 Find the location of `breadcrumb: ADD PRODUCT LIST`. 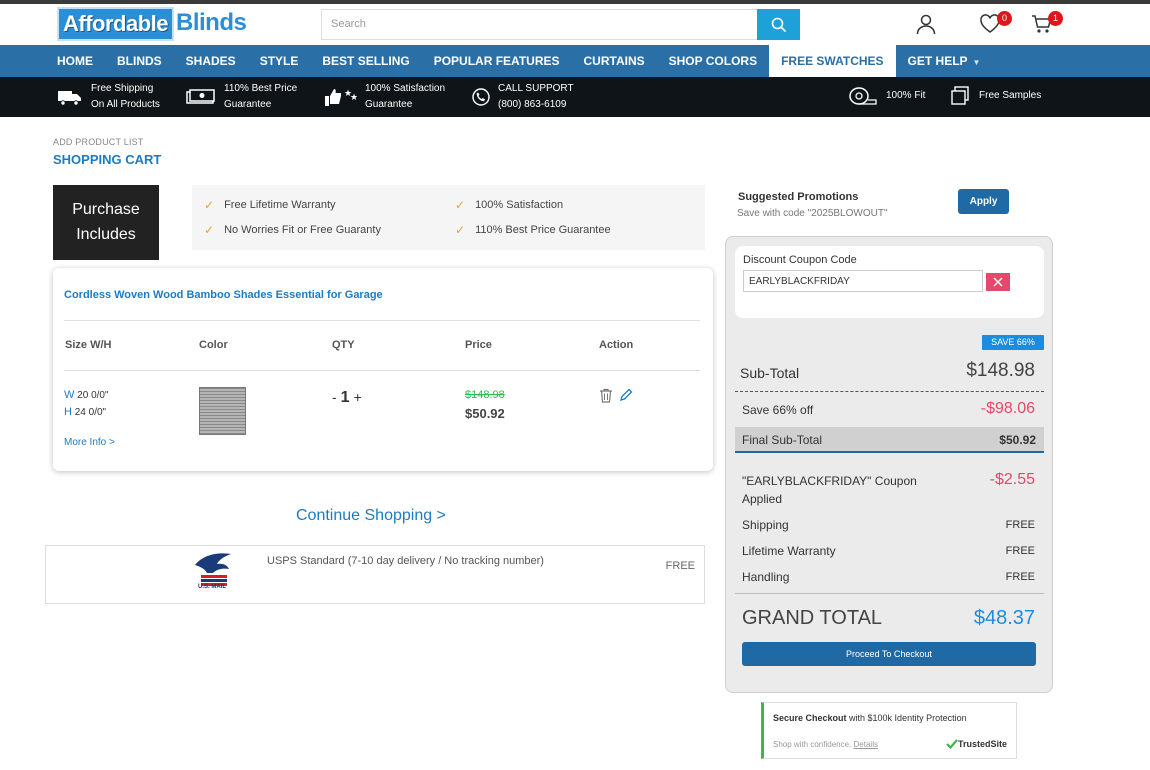

breadcrumb: ADD PRODUCT LIST is located at coordinates (98, 142).